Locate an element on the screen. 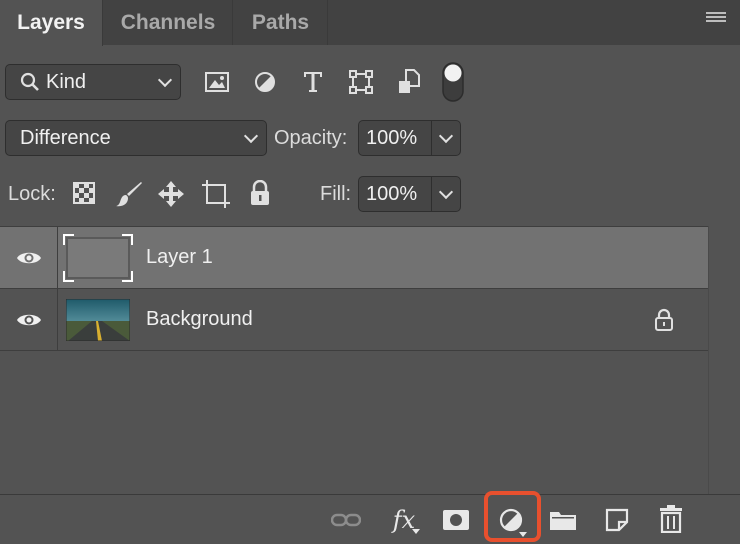 This screenshot has height=544, width=740. filter-kind-label: Kind is located at coordinates (66, 81).